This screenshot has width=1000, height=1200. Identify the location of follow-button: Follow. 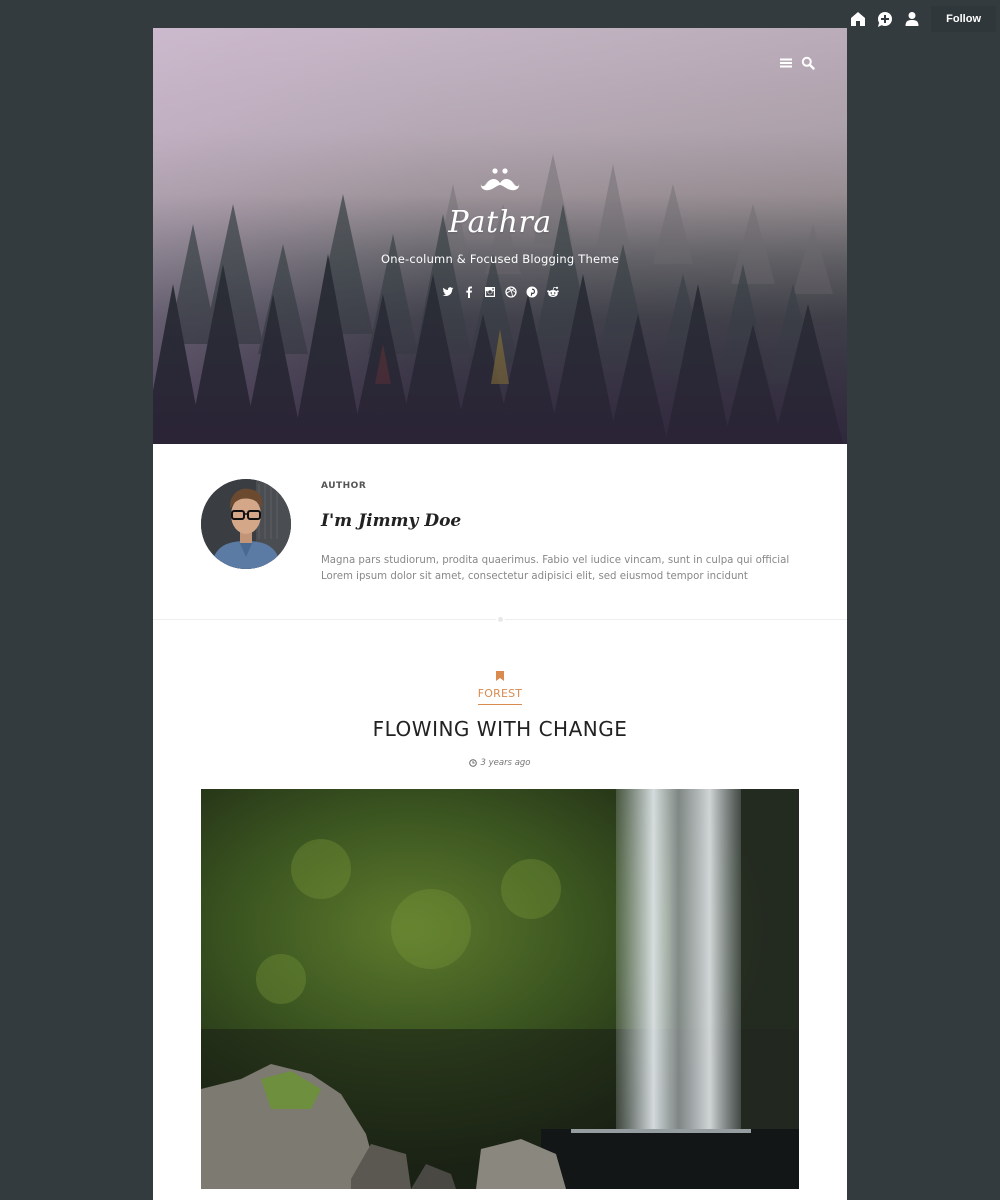
(963, 19).